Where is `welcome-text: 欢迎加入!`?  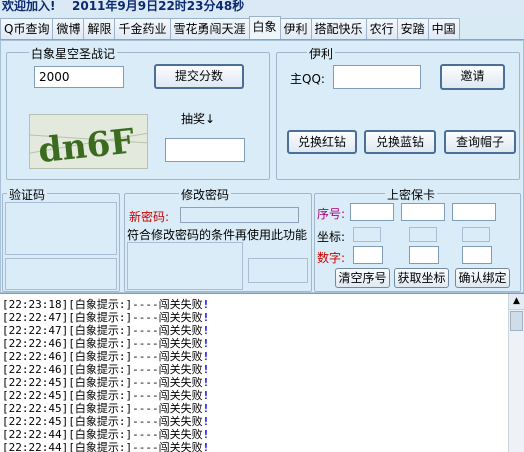
welcome-text: 欢迎加入! is located at coordinates (29, 6).